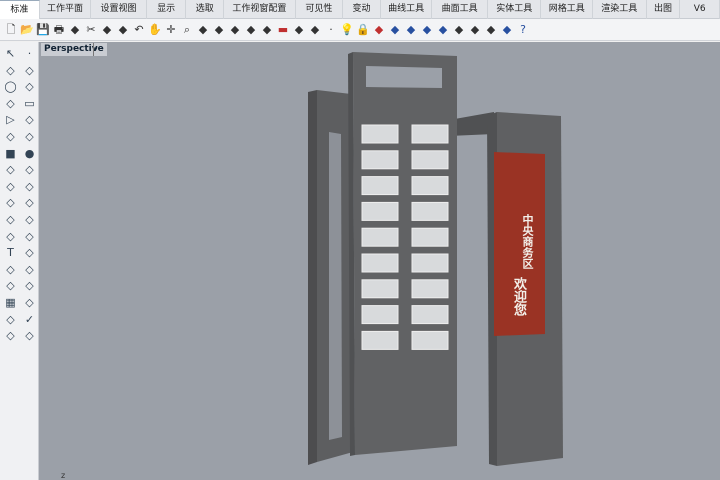  What do you see at coordinates (29, 120) in the screenshot?
I see `fillet-icon: ◇` at bounding box center [29, 120].